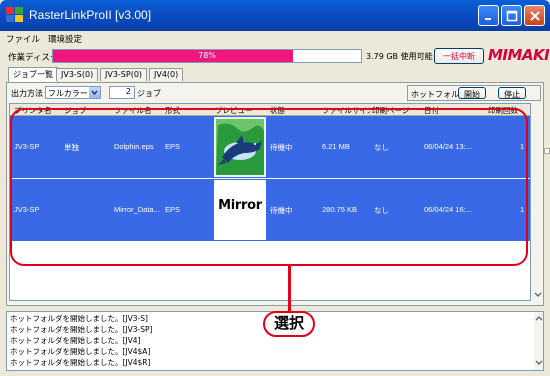 The image size is (550, 376). Describe the element at coordinates (122, 92) in the screenshot. I see `job-count: 2` at that location.